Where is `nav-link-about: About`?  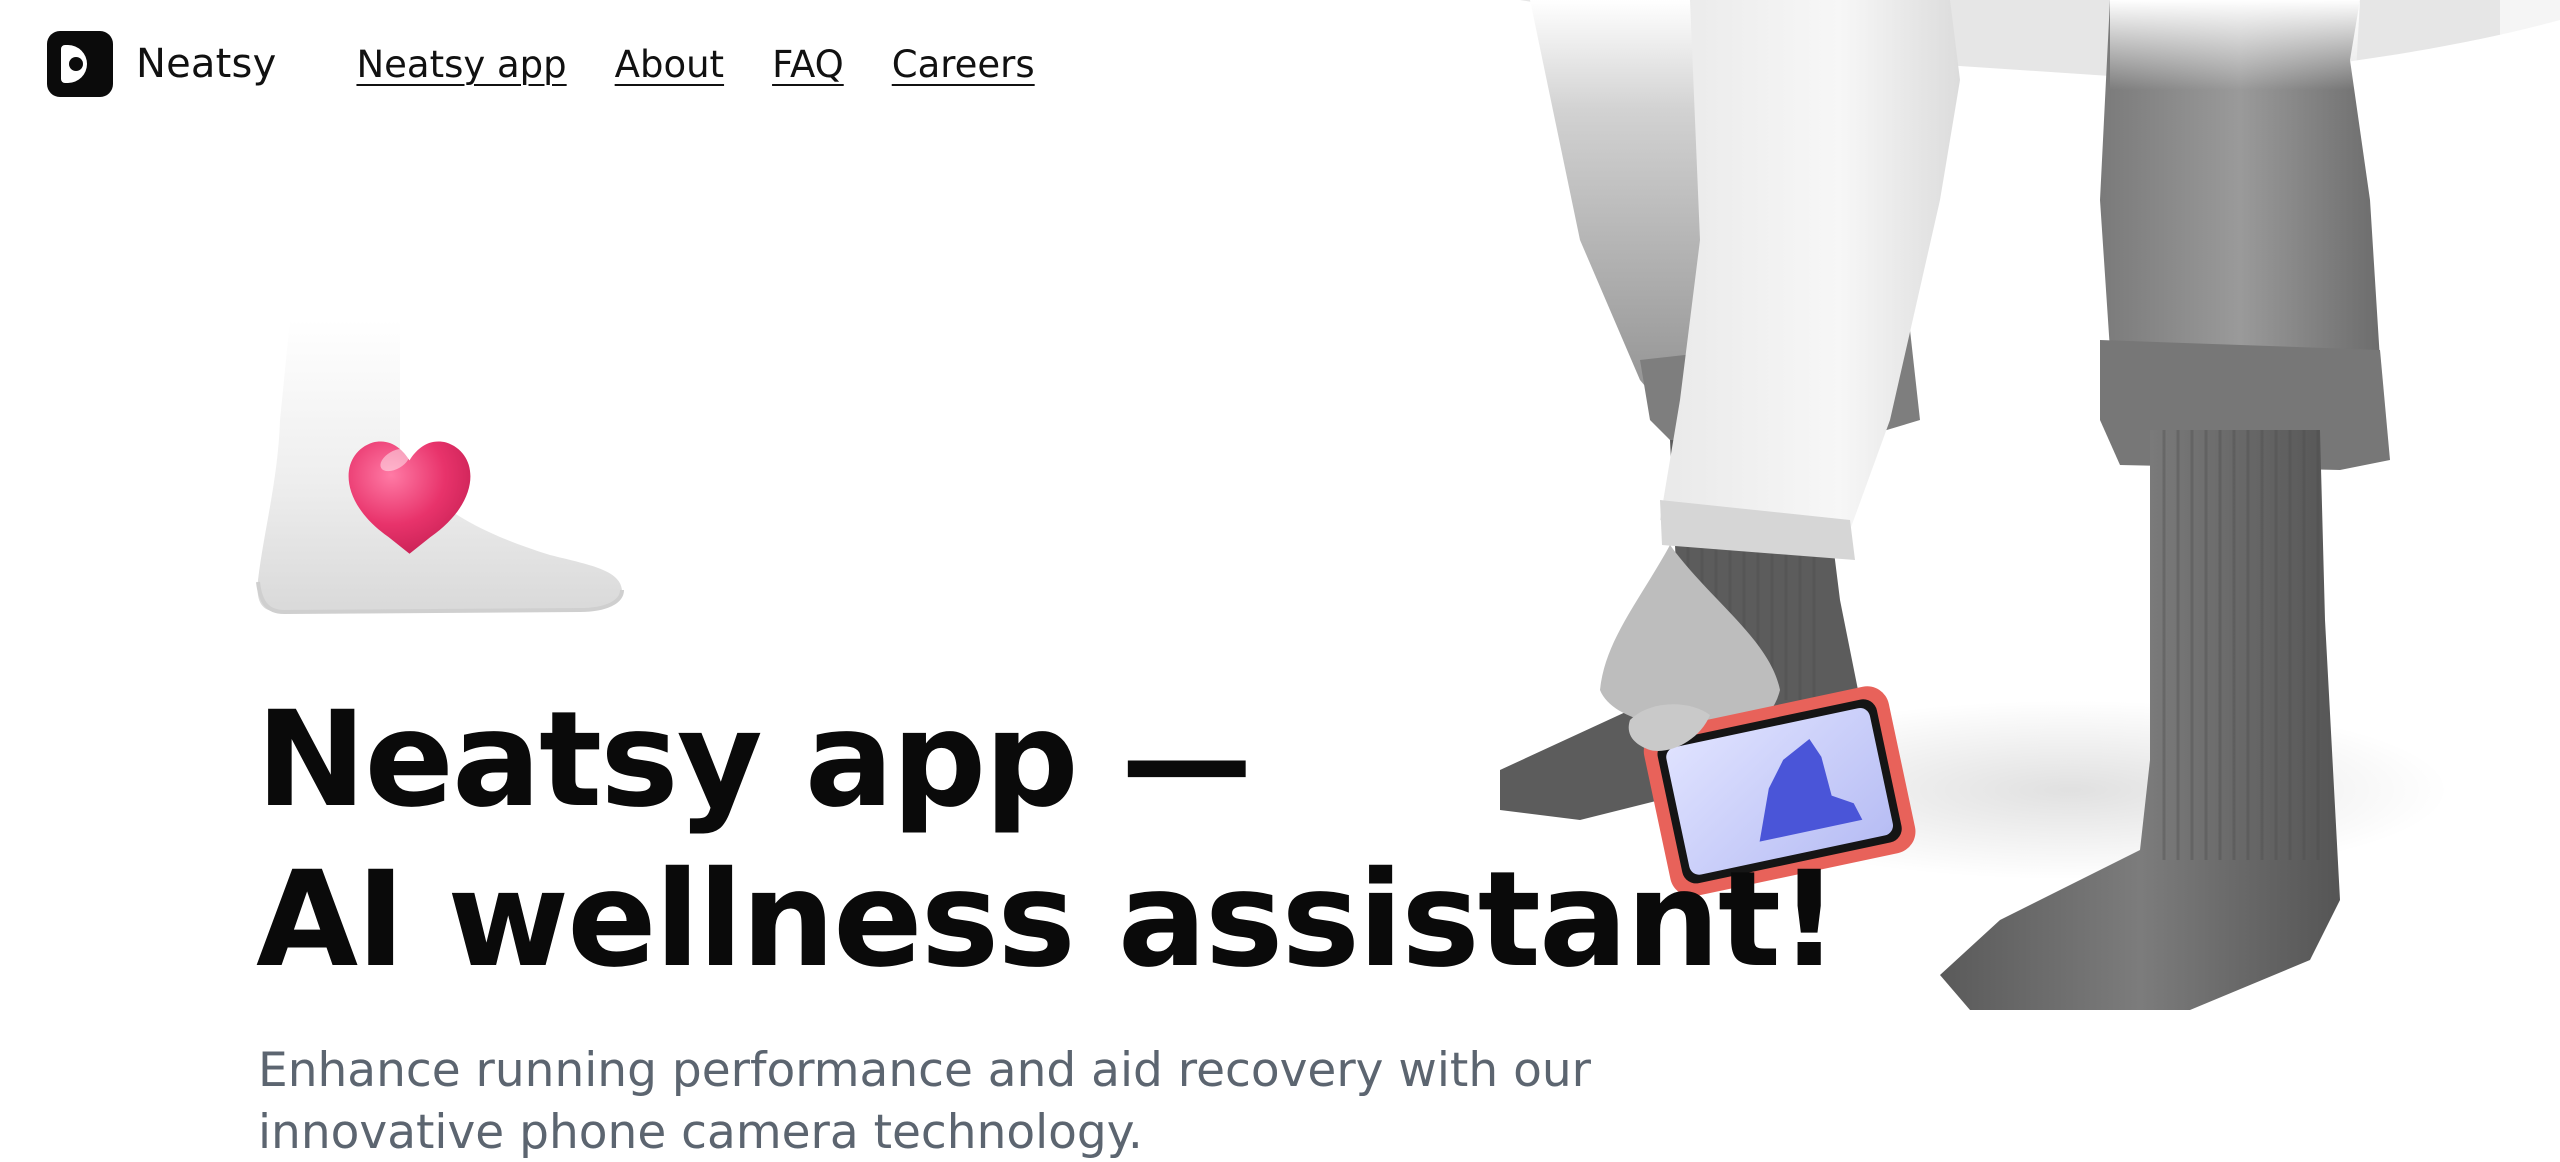
nav-link-about: About is located at coordinates (669, 64).